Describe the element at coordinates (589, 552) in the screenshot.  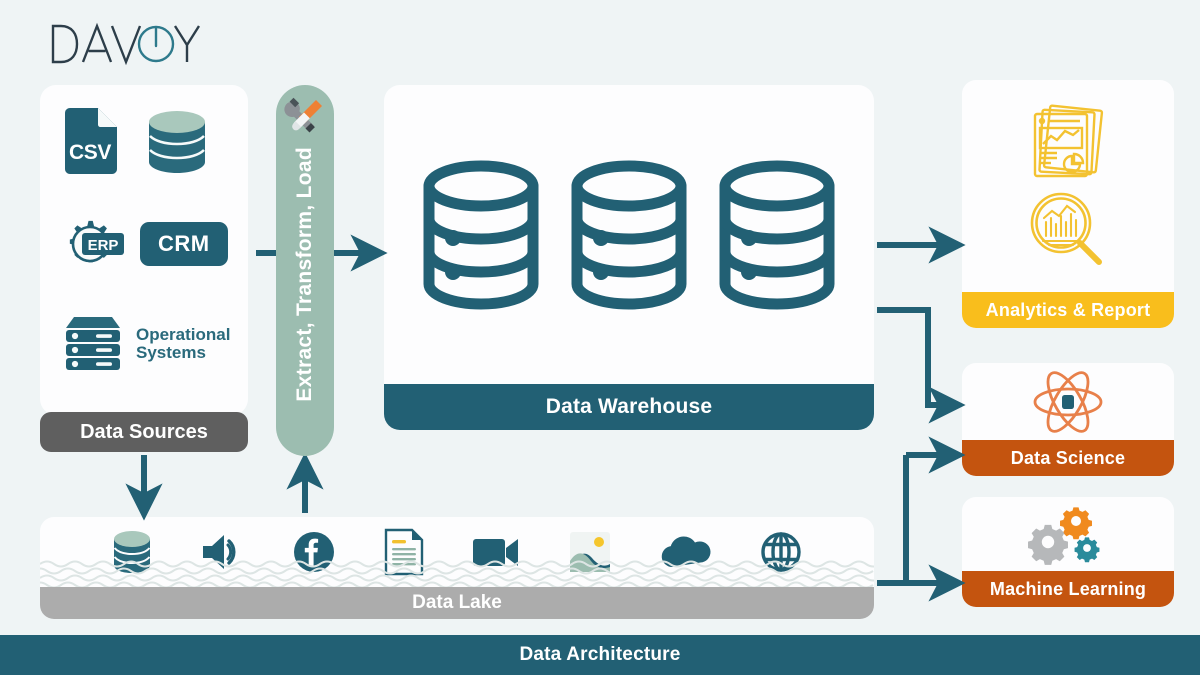
I see `image-photo-icon` at that location.